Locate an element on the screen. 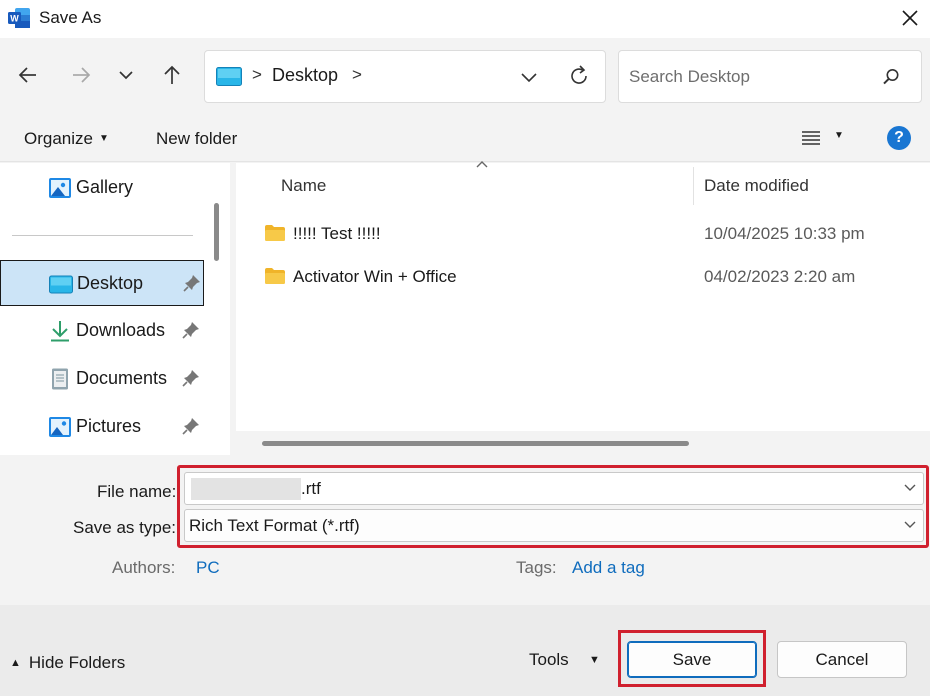 The image size is (930, 696). search-box is located at coordinates (770, 76).